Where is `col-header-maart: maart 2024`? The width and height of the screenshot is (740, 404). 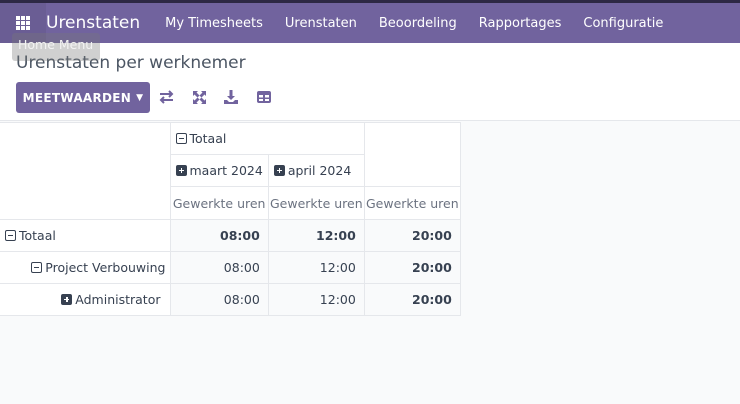
col-header-maart: maart 2024 is located at coordinates (219, 170).